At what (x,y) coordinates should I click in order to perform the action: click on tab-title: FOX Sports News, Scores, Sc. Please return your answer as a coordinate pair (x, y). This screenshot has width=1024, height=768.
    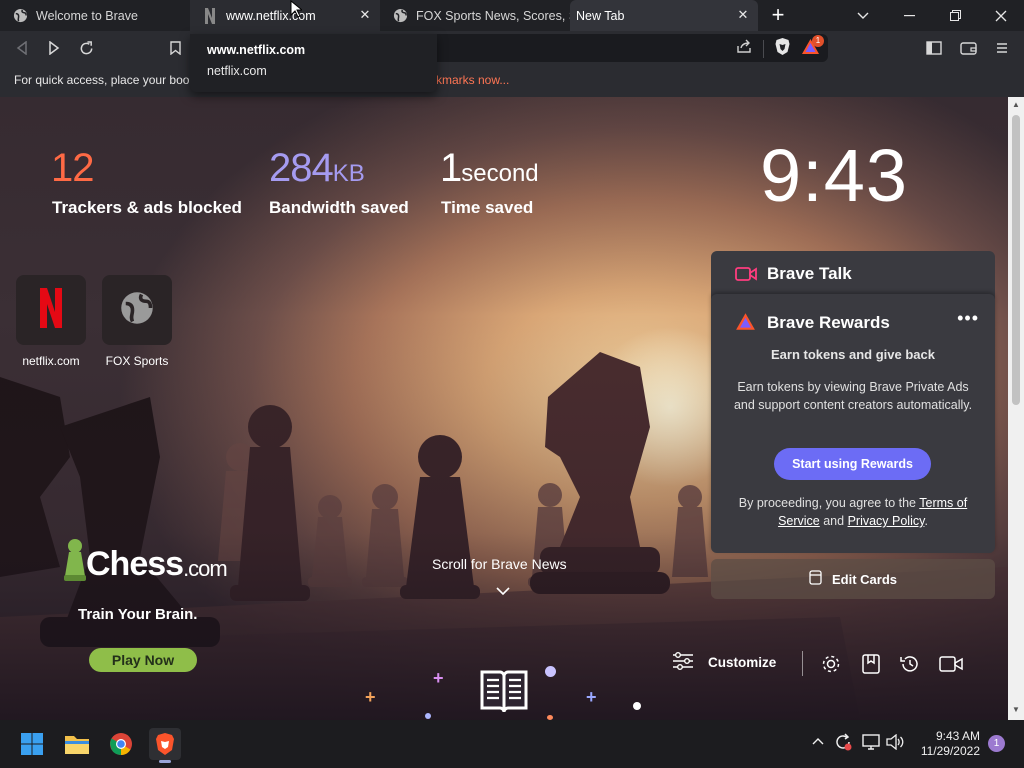
    Looking at the image, I should click on (493, 15).